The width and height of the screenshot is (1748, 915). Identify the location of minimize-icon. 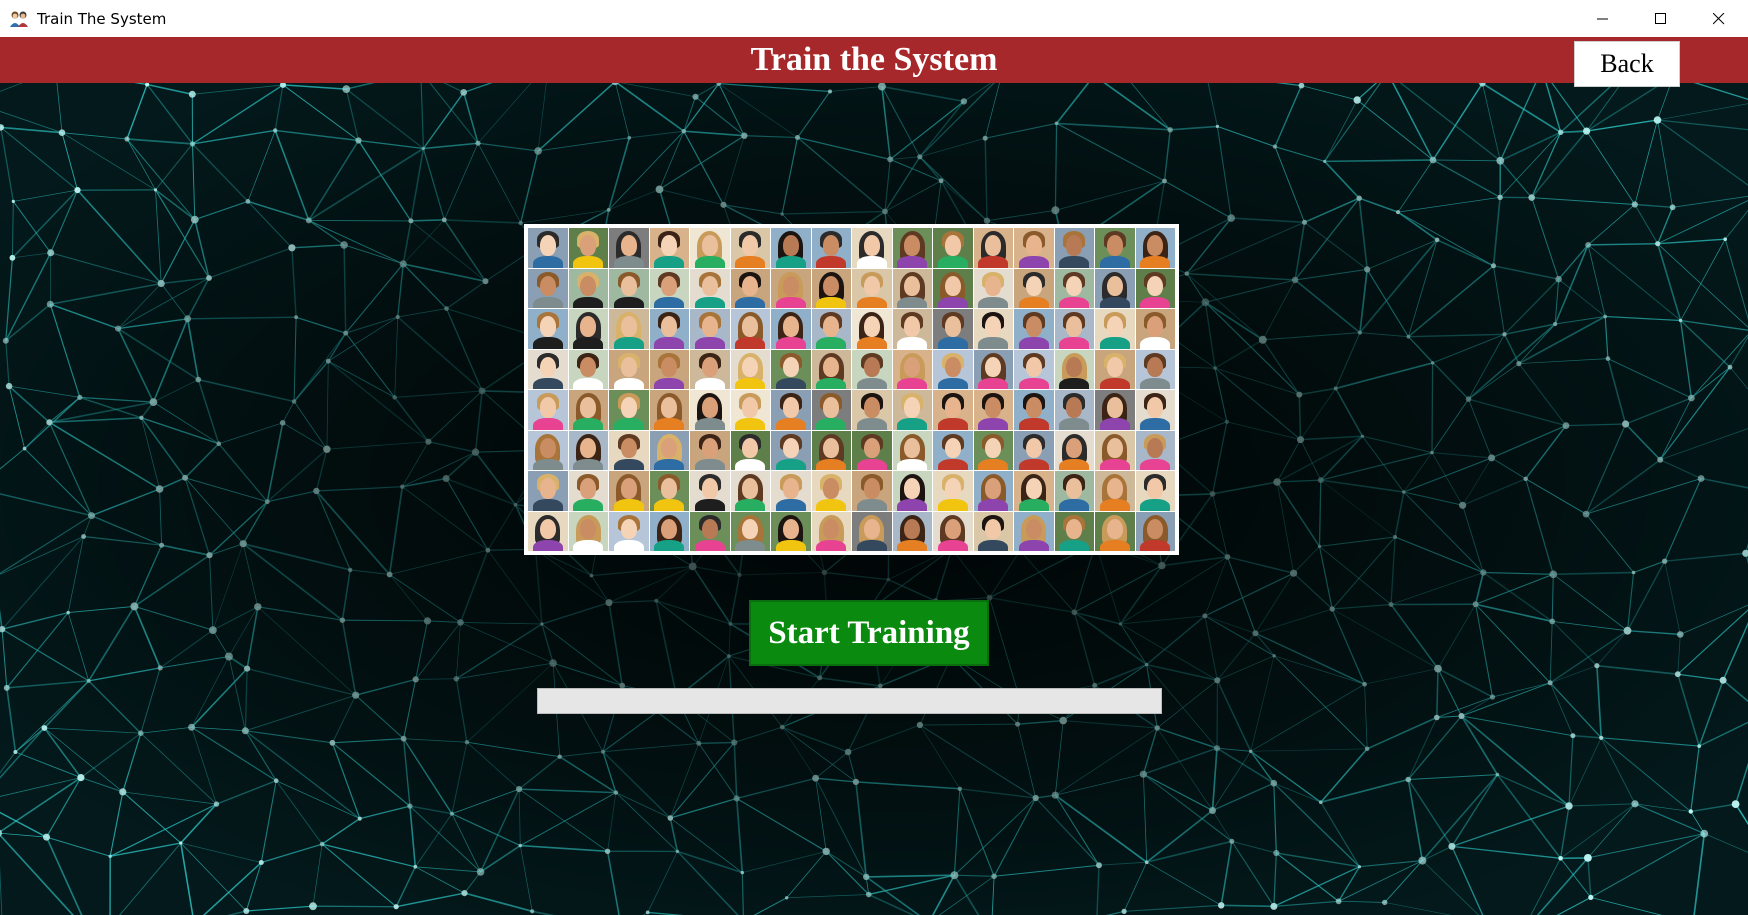
(1602, 18).